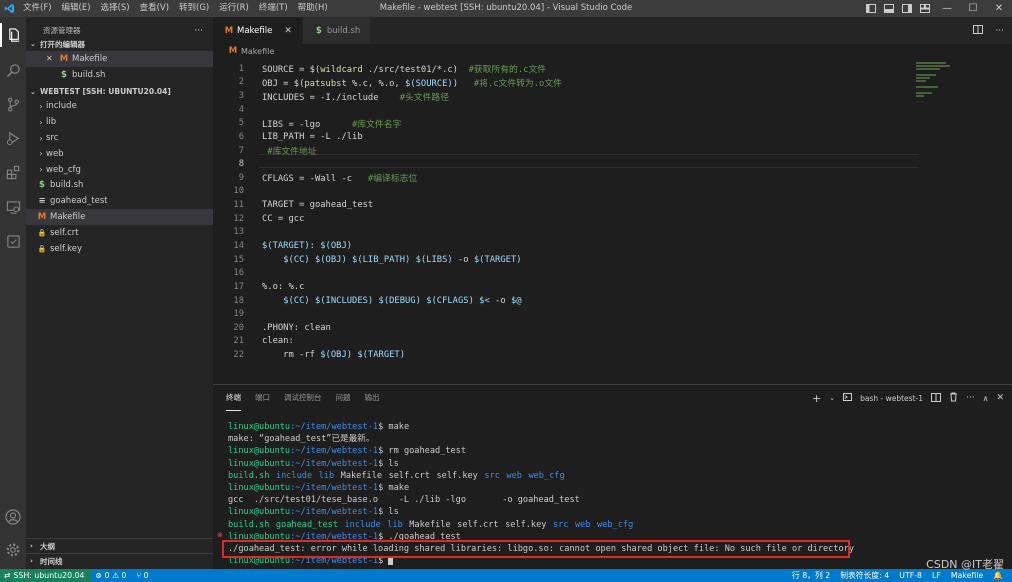 The image size is (1012, 582). Describe the element at coordinates (13, 207) in the screenshot. I see `remote-explorer-icon` at that location.